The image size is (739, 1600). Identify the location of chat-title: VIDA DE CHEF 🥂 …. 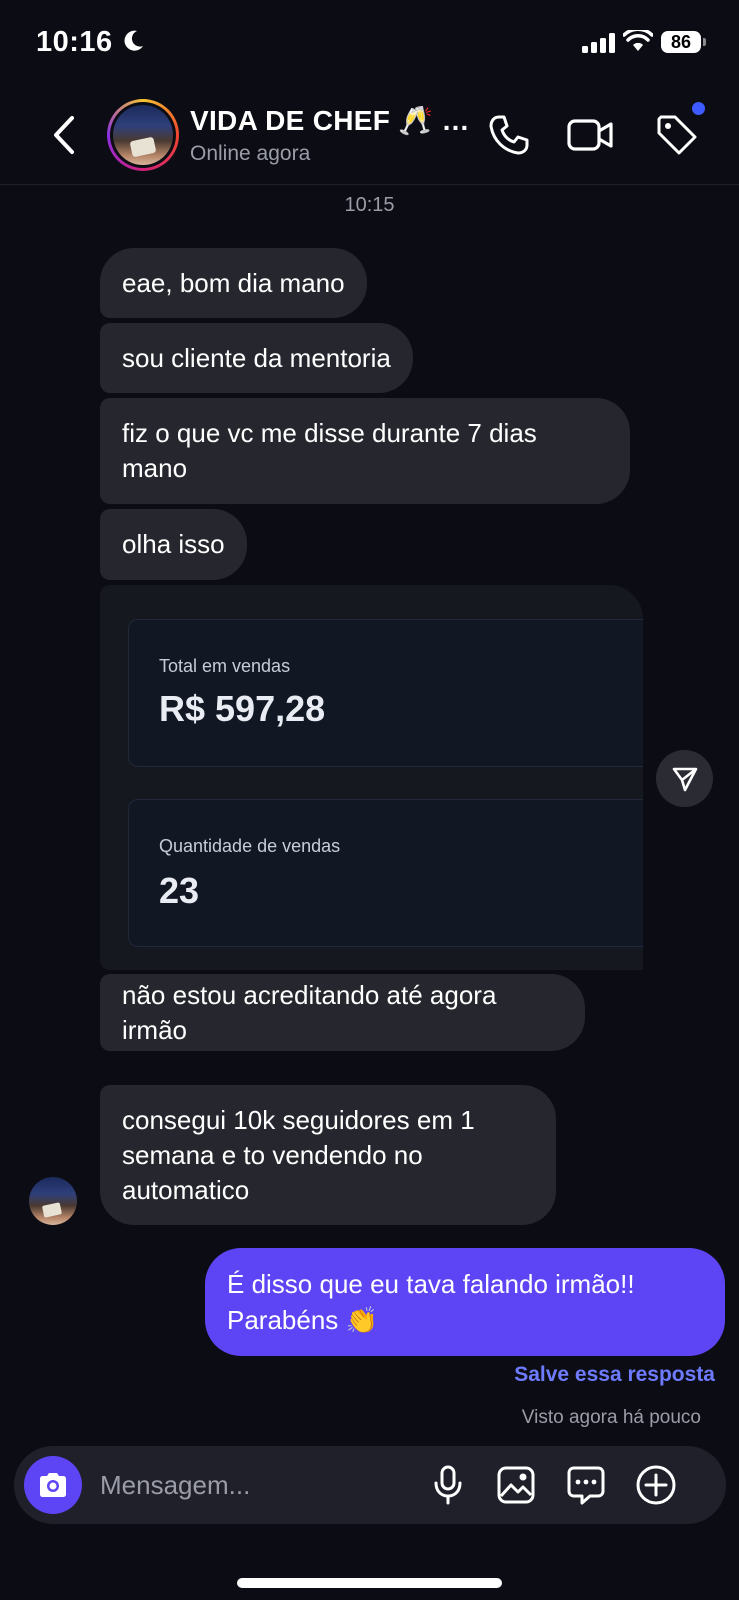
(330, 120).